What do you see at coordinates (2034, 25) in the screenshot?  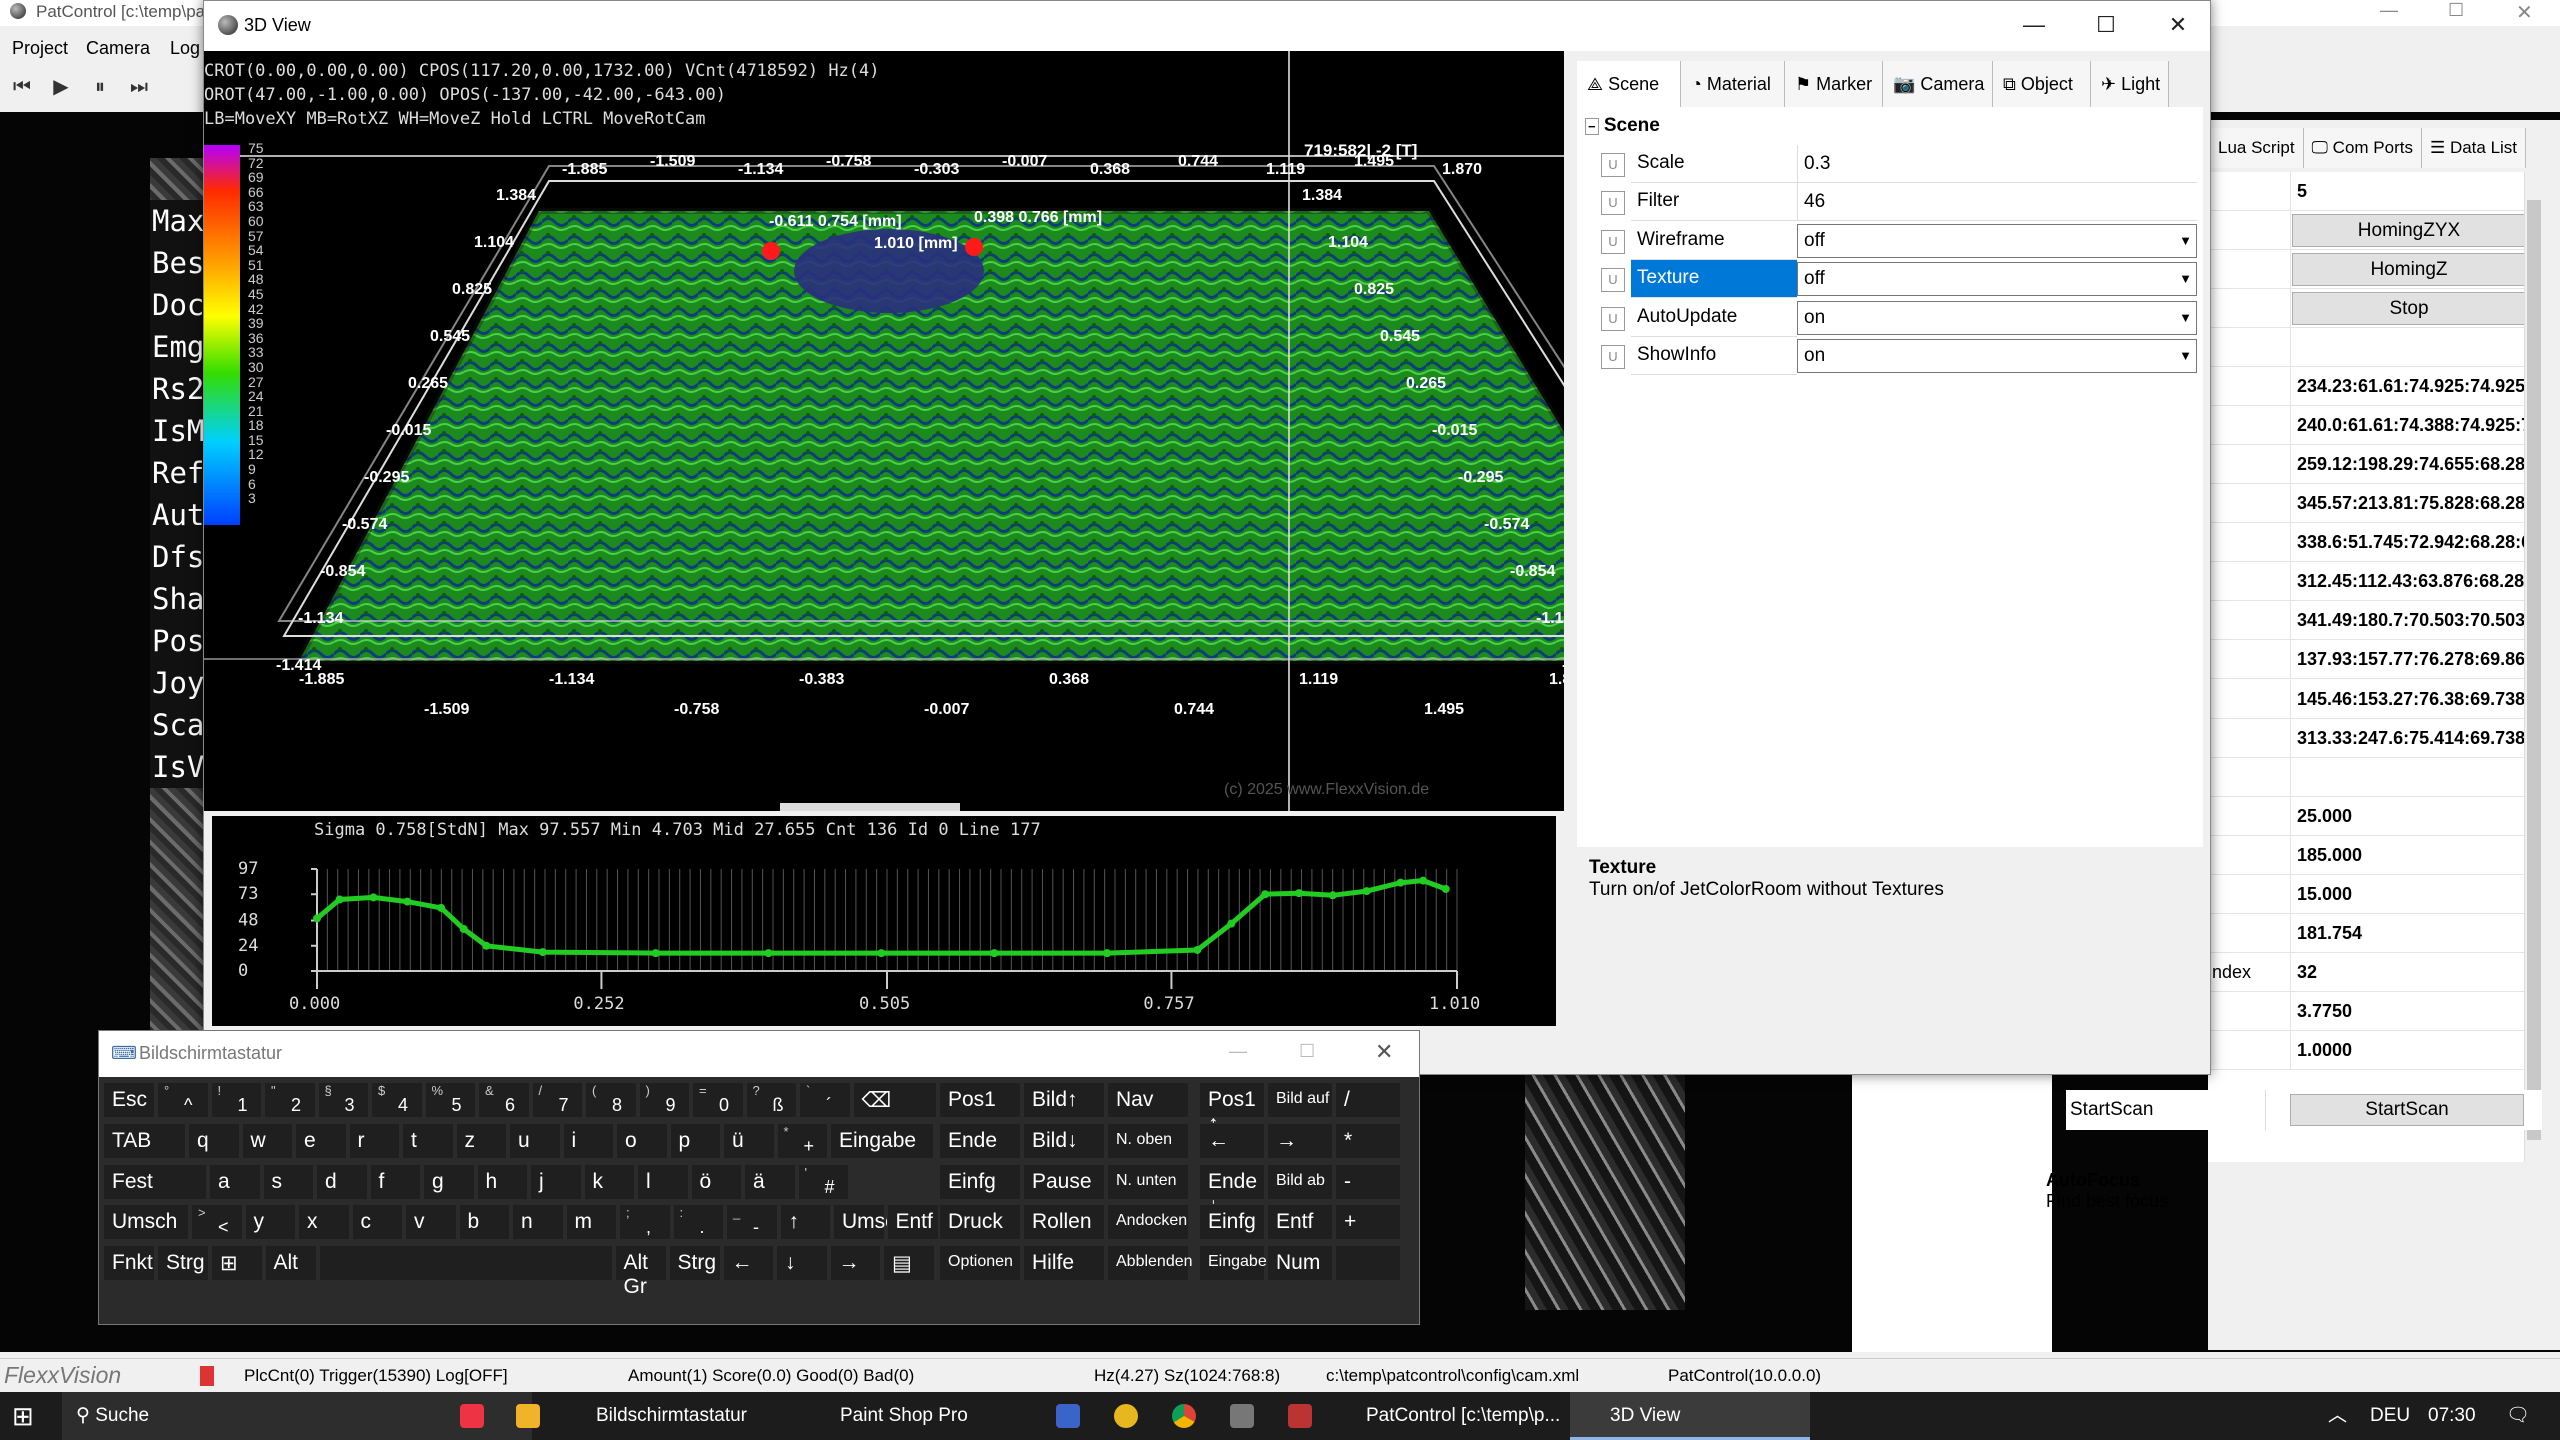 I see `3d-minimize-button: —` at bounding box center [2034, 25].